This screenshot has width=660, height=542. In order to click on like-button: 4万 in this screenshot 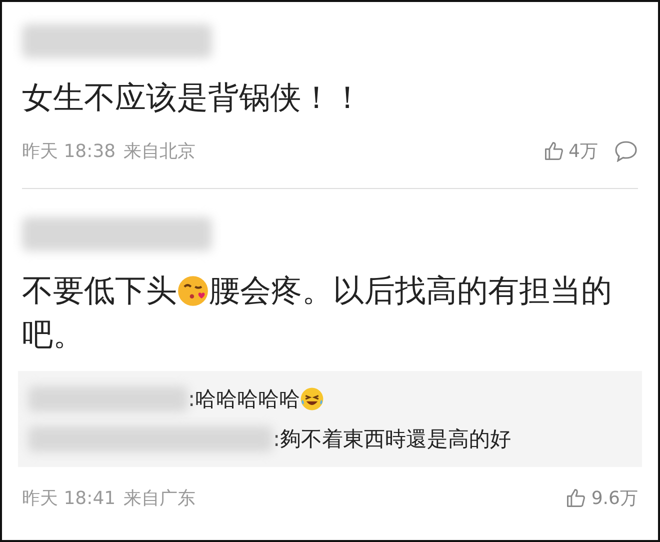, I will do `click(570, 151)`.